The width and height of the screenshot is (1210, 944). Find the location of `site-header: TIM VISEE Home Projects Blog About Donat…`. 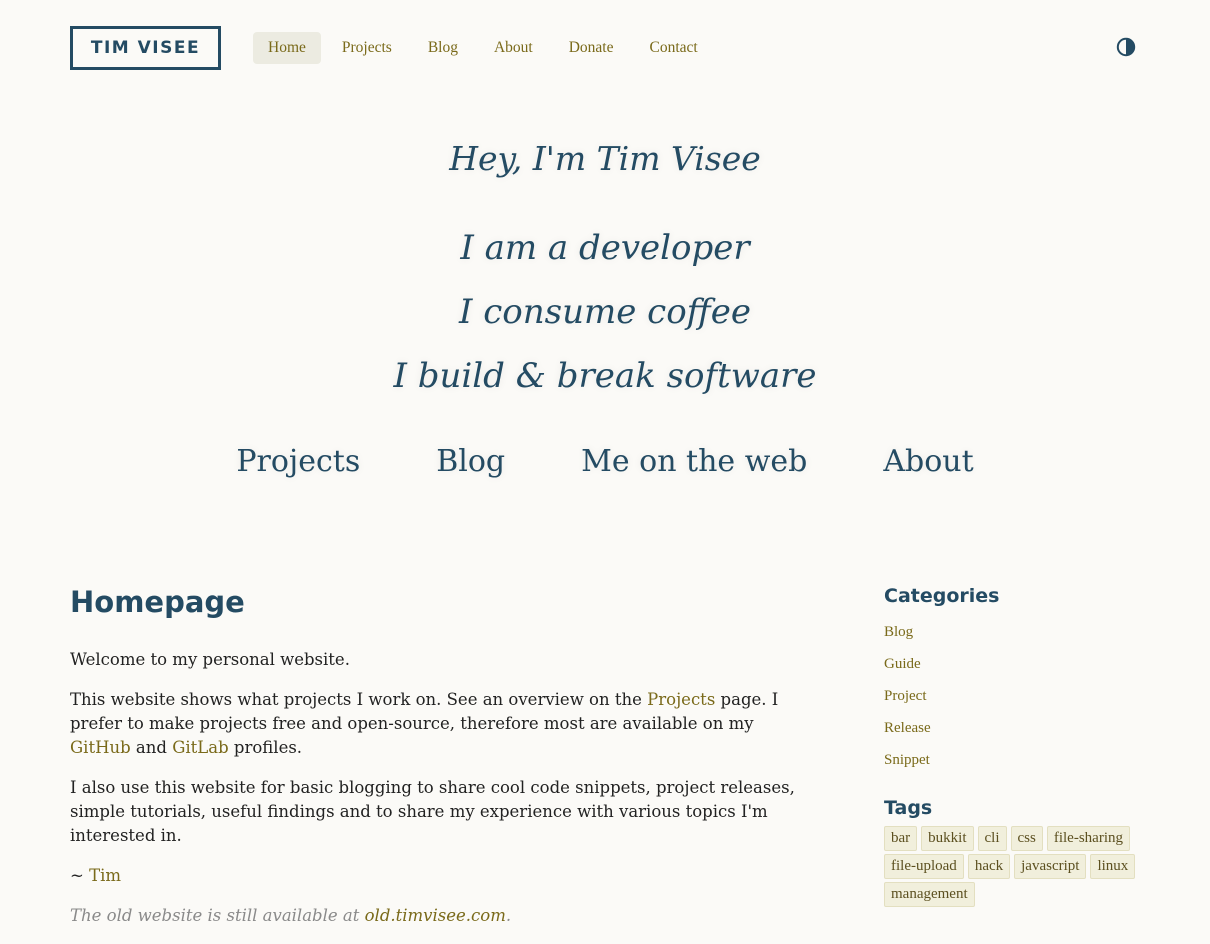

site-header: TIM VISEE Home Projects Blog About Donat… is located at coordinates (603, 48).